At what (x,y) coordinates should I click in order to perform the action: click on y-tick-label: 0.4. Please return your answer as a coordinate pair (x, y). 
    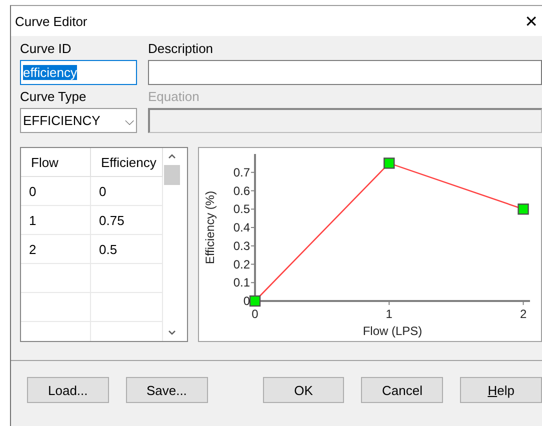
    Looking at the image, I should click on (241, 227).